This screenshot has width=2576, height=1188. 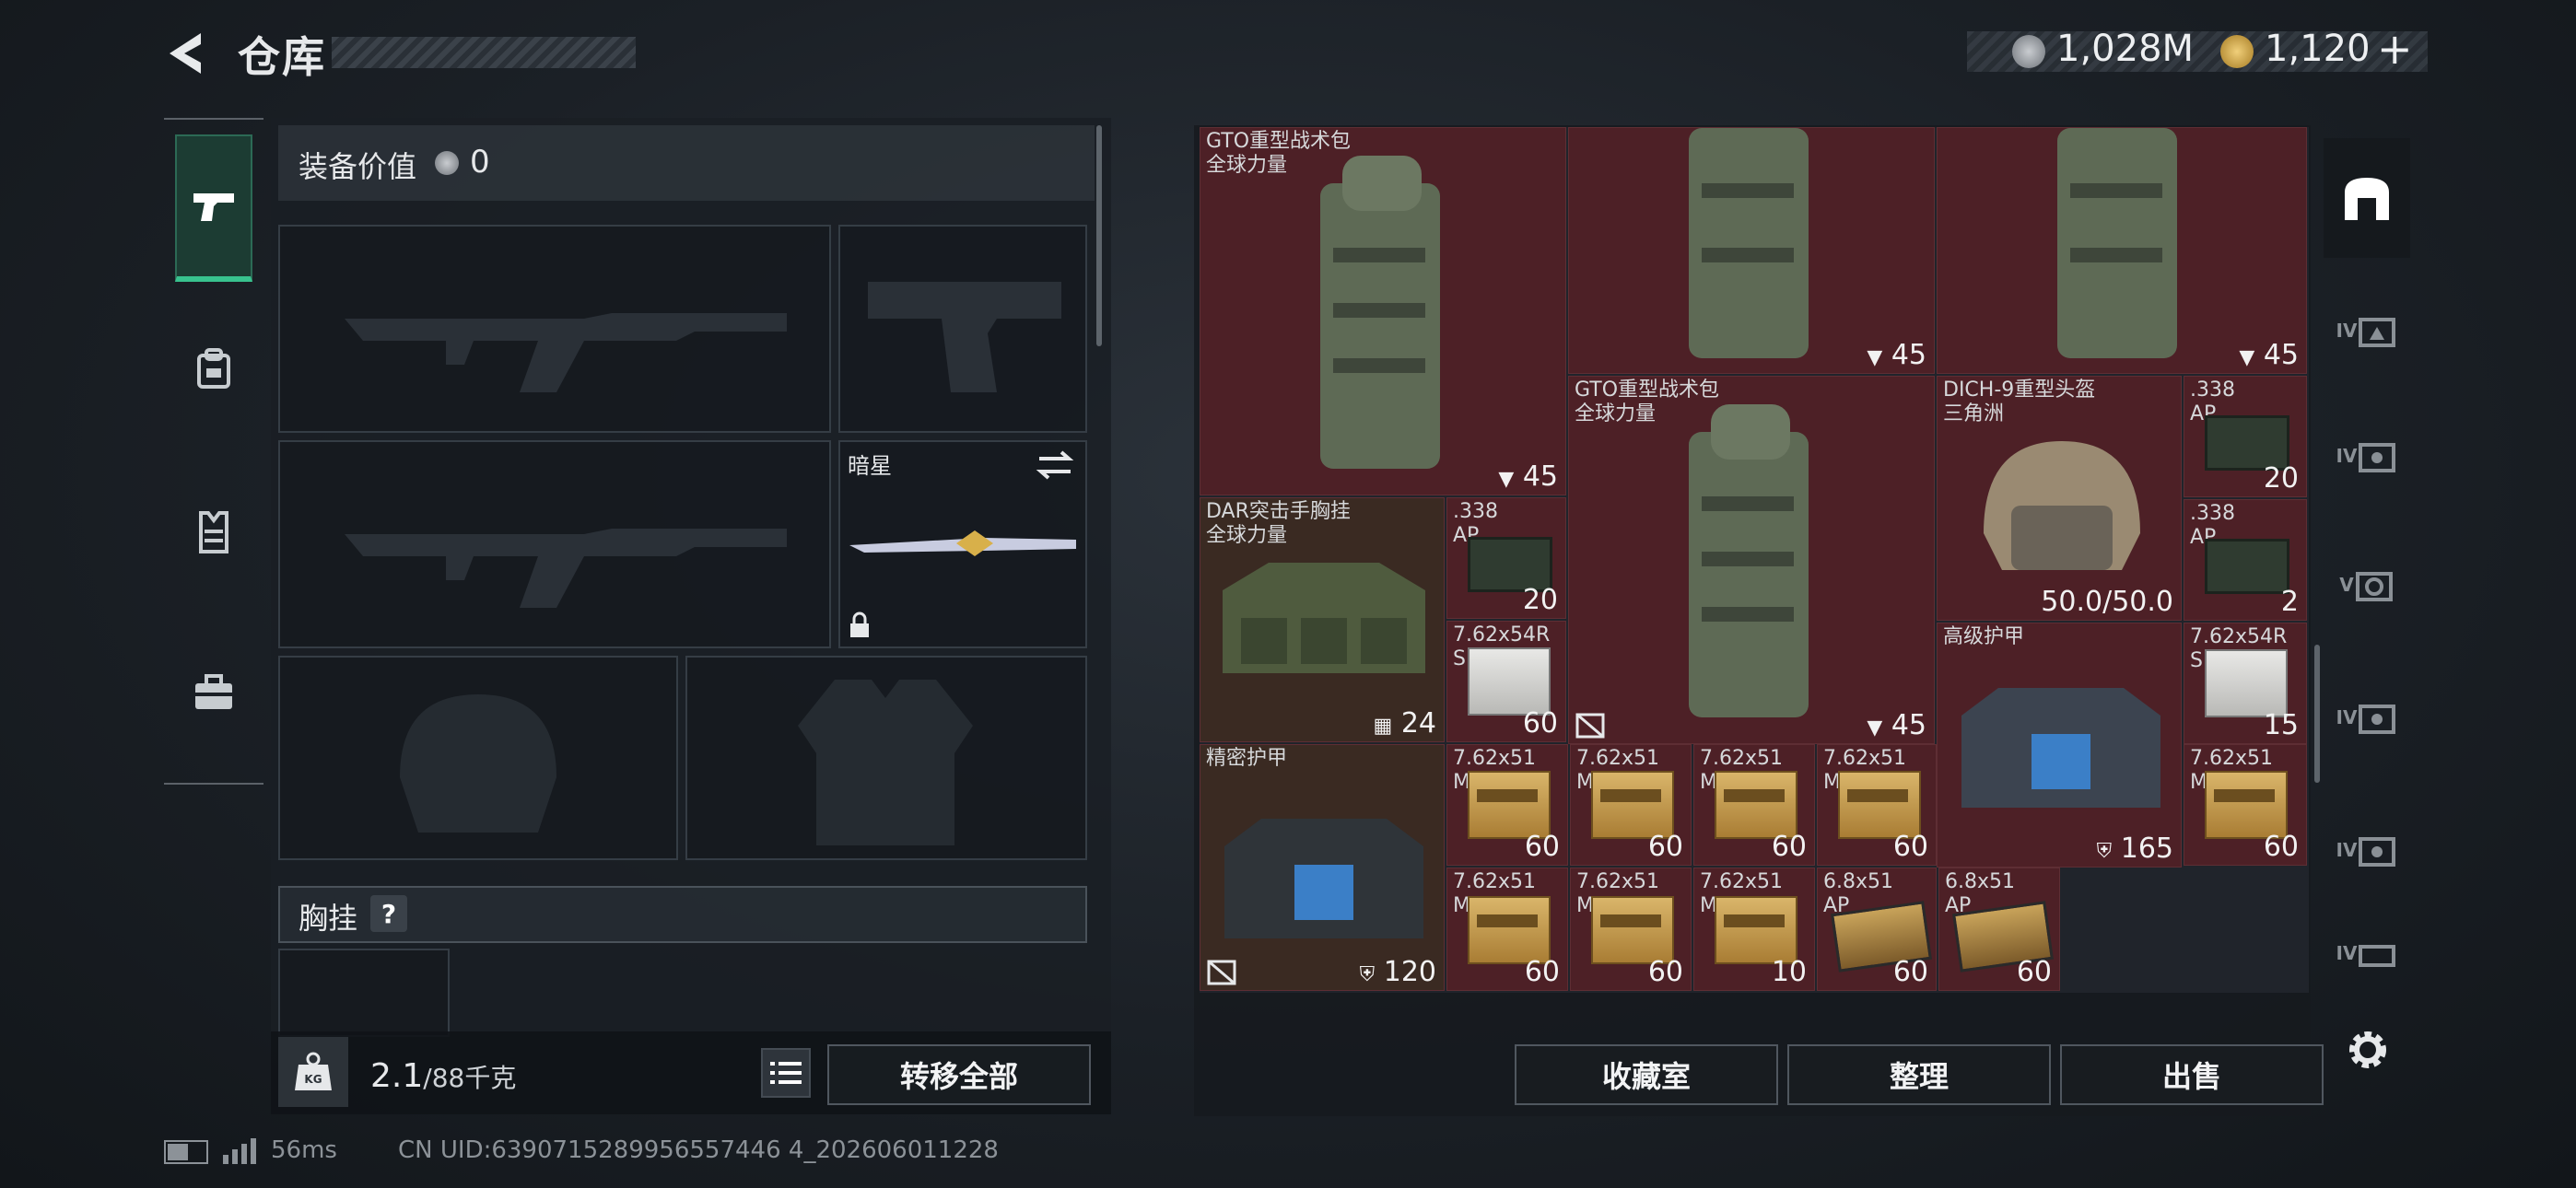 I want to click on category-weapons, so click(x=213, y=208).